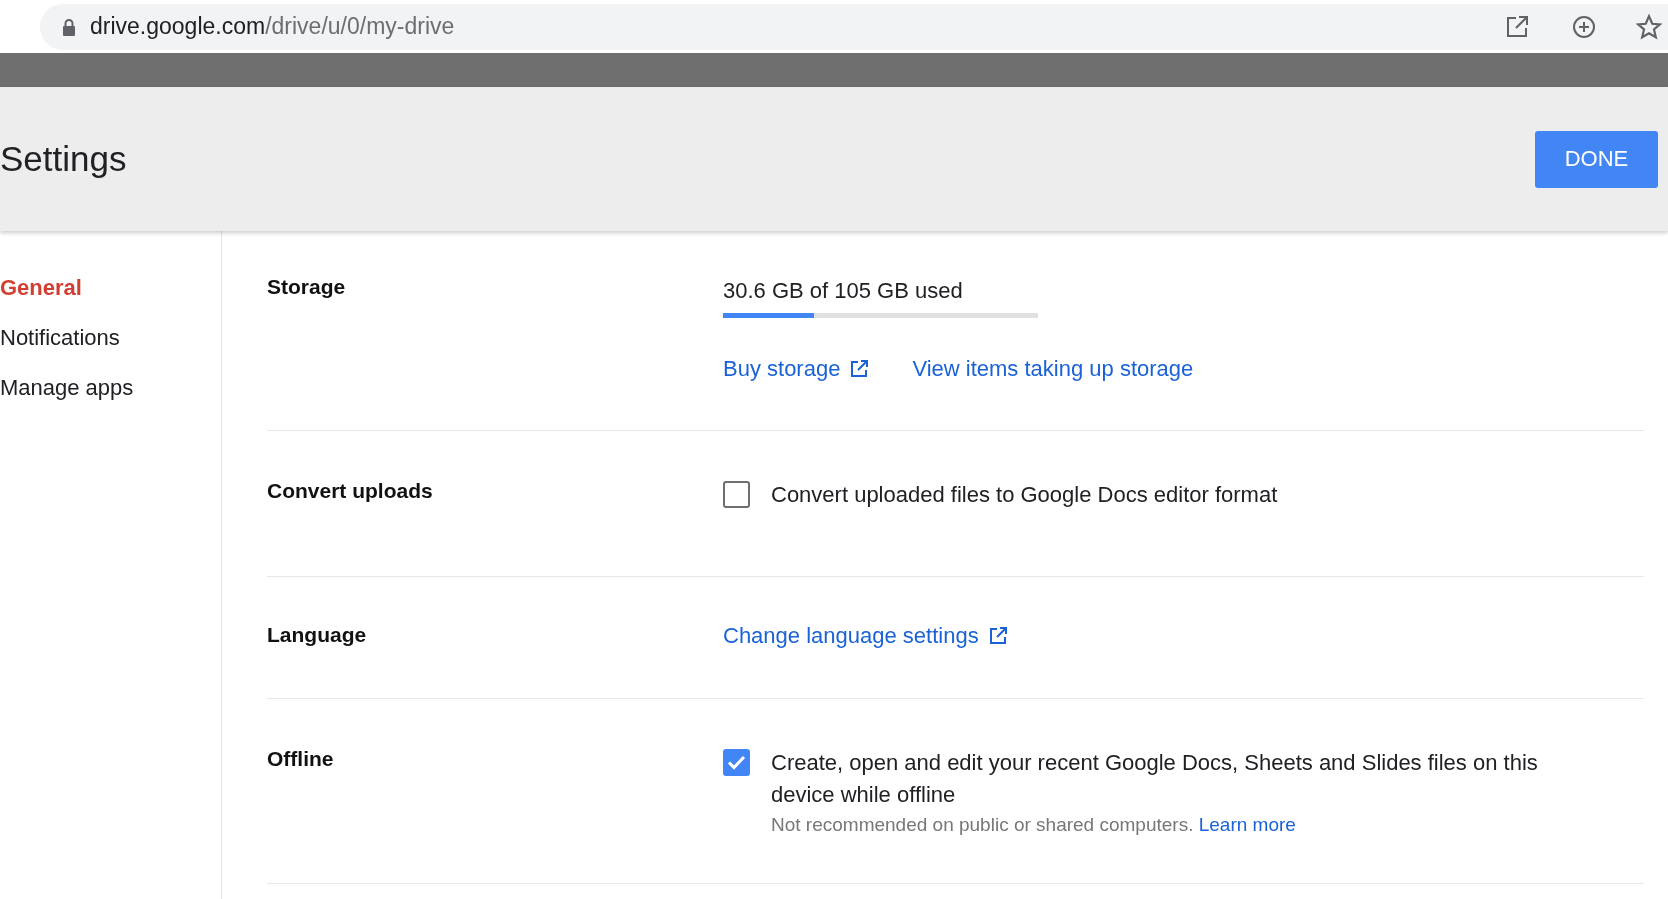 This screenshot has width=1668, height=899. What do you see at coordinates (301, 759) in the screenshot?
I see `section-label: Offline` at bounding box center [301, 759].